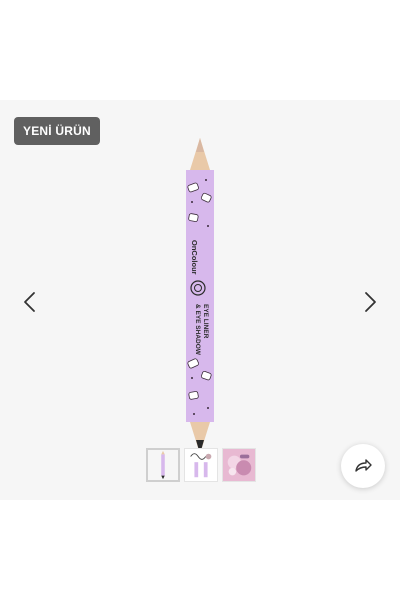  I want to click on thumbnail-swatch-image, so click(201, 465).